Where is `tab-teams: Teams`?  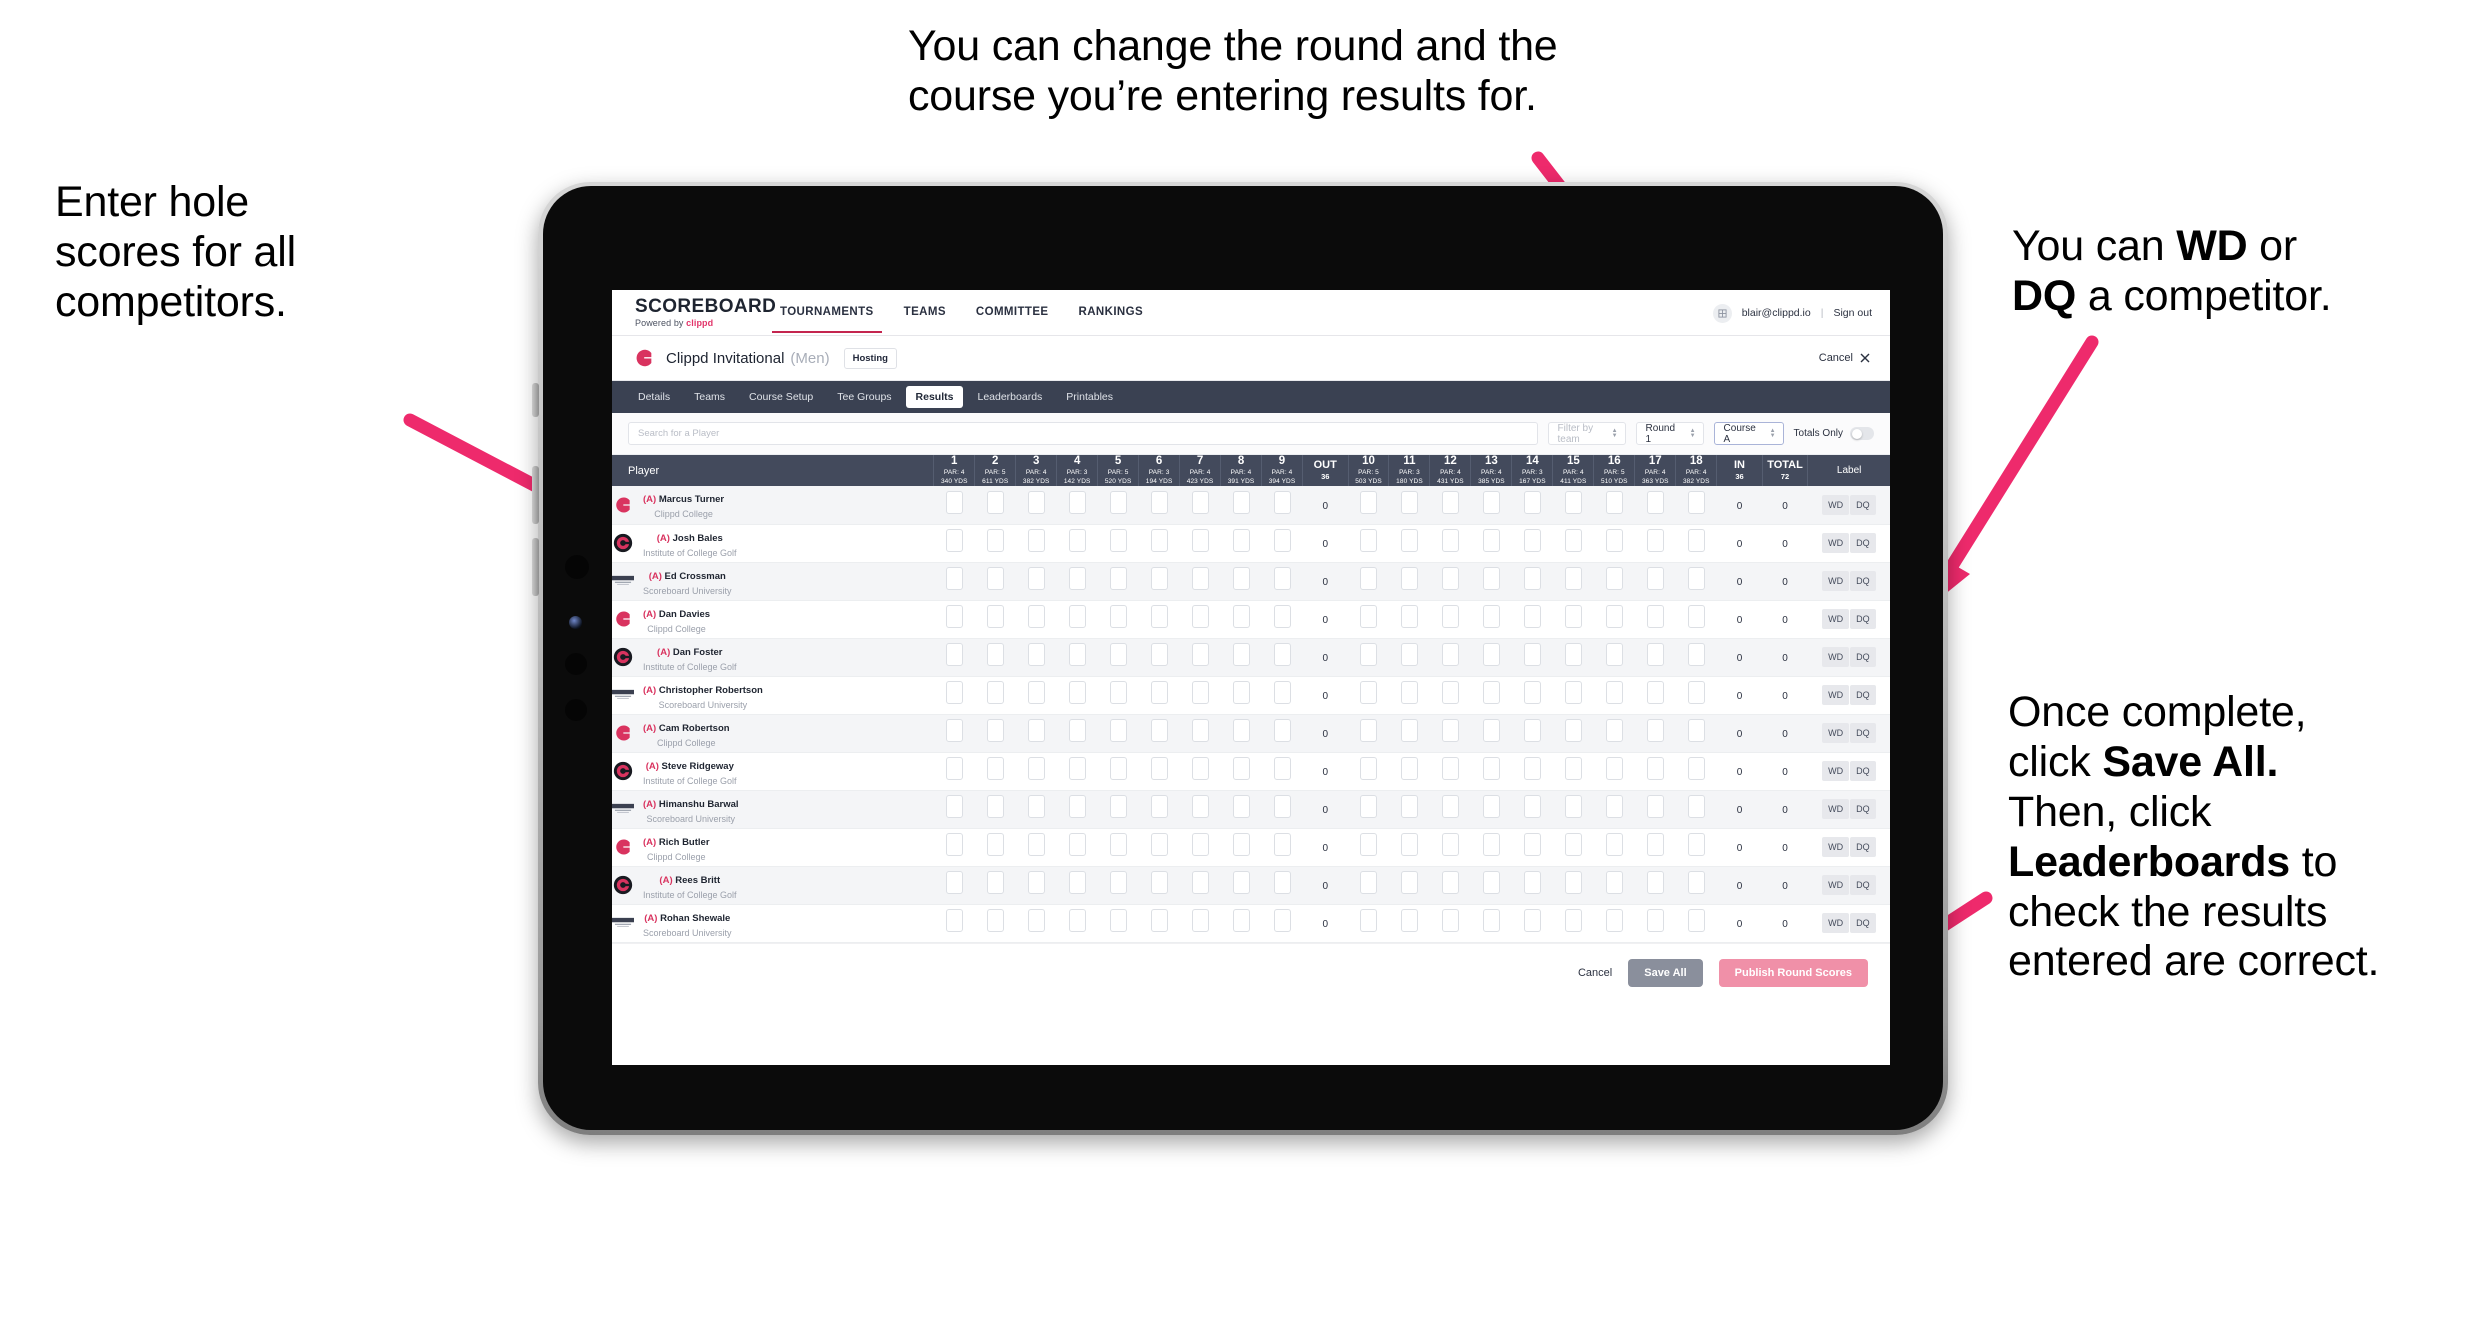 tab-teams: Teams is located at coordinates (709, 397).